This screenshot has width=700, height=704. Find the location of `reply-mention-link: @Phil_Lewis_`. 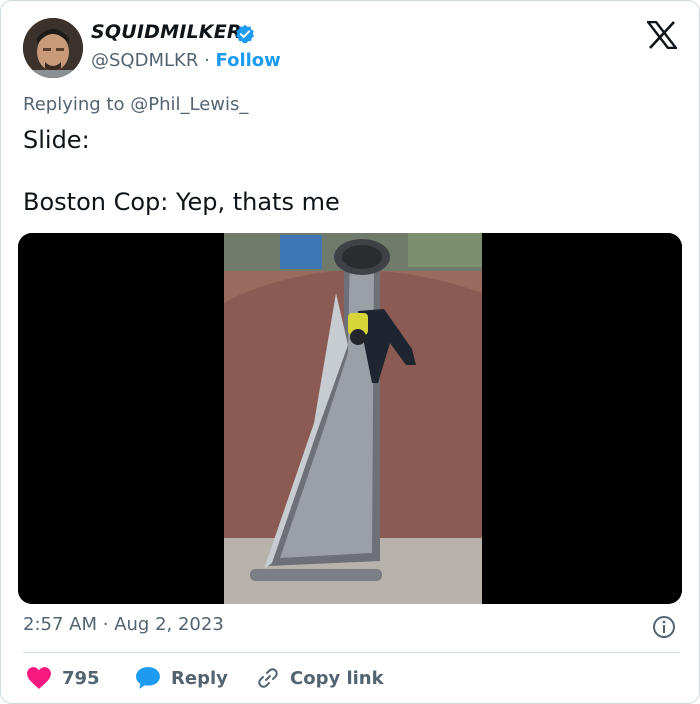

reply-mention-link: @Phil_Lewis_ is located at coordinates (189, 104).